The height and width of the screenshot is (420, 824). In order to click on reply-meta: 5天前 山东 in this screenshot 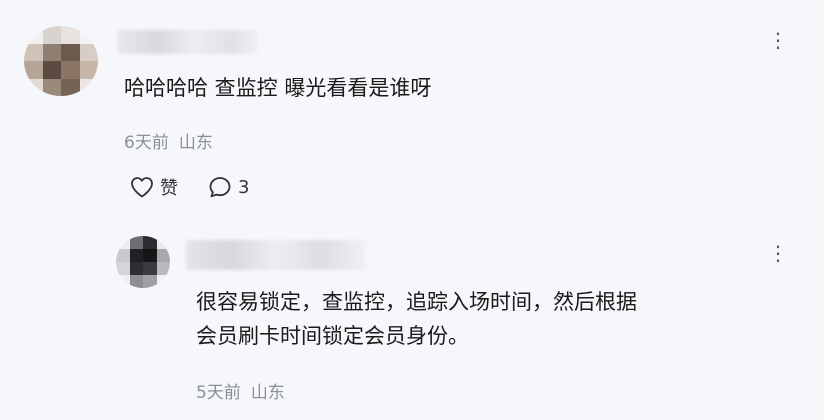, I will do `click(240, 390)`.